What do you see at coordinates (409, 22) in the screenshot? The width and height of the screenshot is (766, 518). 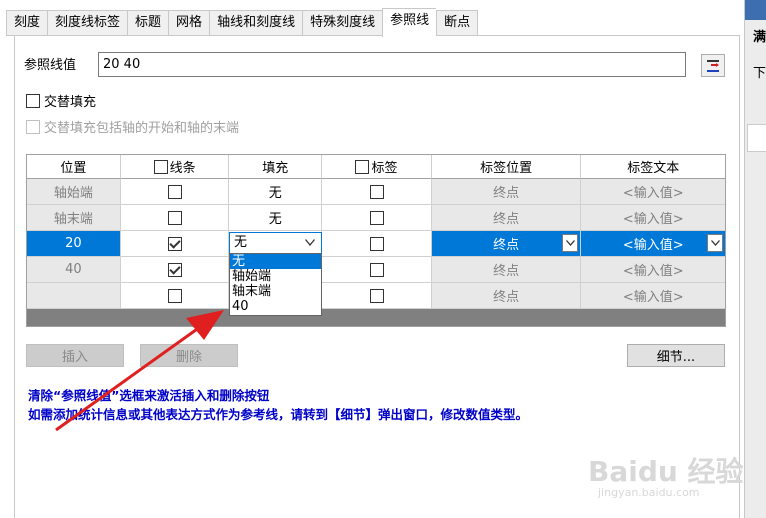 I see `tab-reference-lines: 参照线` at bounding box center [409, 22].